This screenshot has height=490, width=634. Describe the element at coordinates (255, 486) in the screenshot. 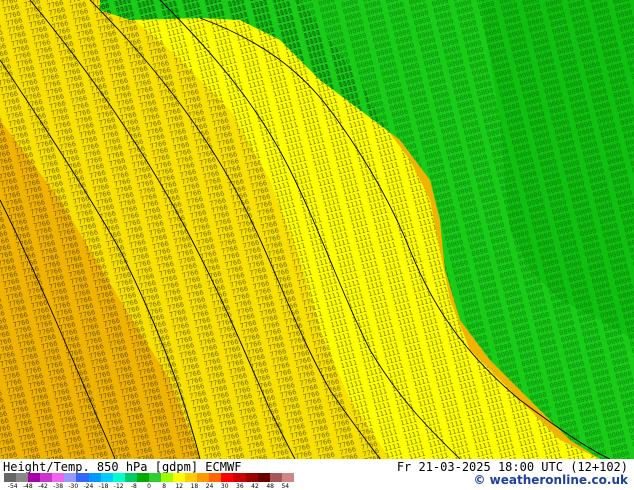

I see `scale-label: 42` at that location.